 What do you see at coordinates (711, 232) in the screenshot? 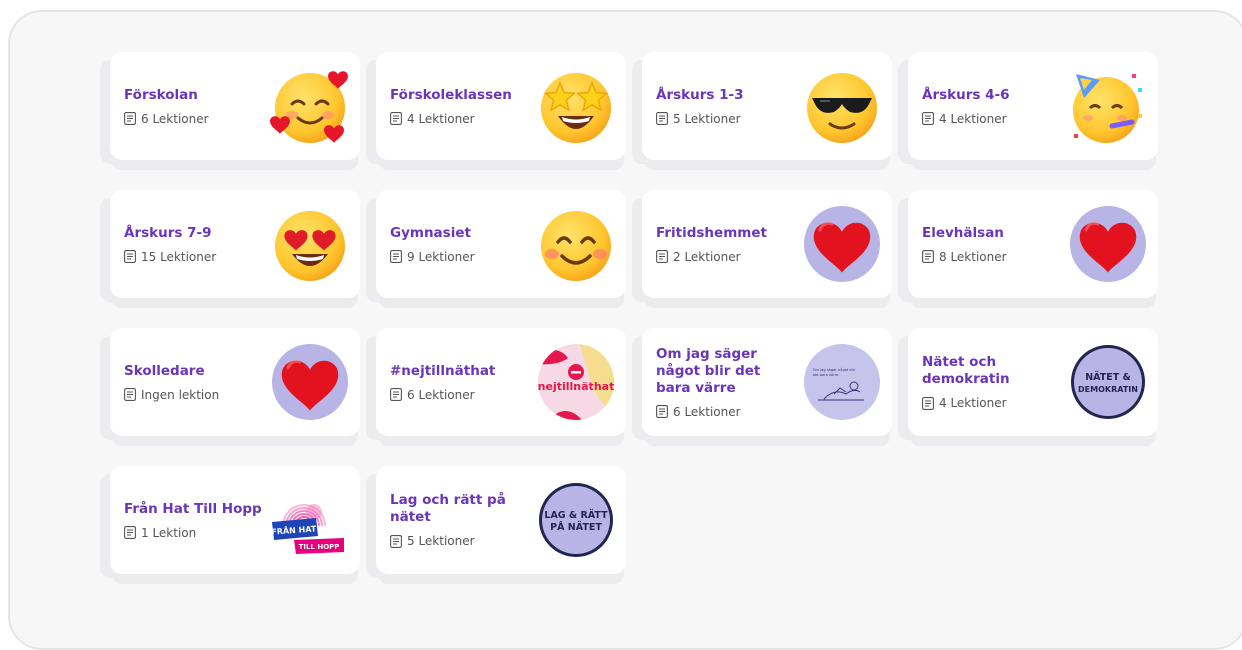
I see `course-title: Fritidshemmet` at bounding box center [711, 232].